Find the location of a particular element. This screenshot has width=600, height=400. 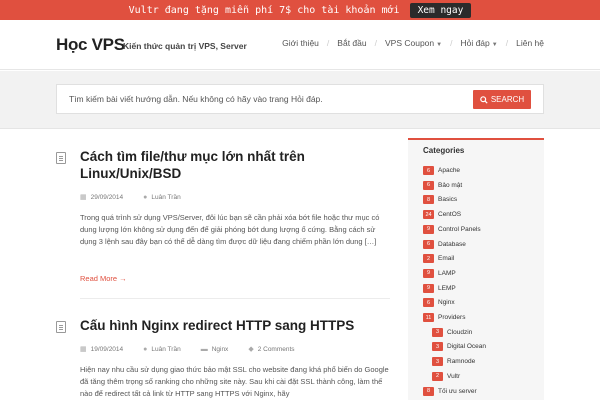

nav-item-gioi-thieu: Giới thiệu is located at coordinates (300, 43).